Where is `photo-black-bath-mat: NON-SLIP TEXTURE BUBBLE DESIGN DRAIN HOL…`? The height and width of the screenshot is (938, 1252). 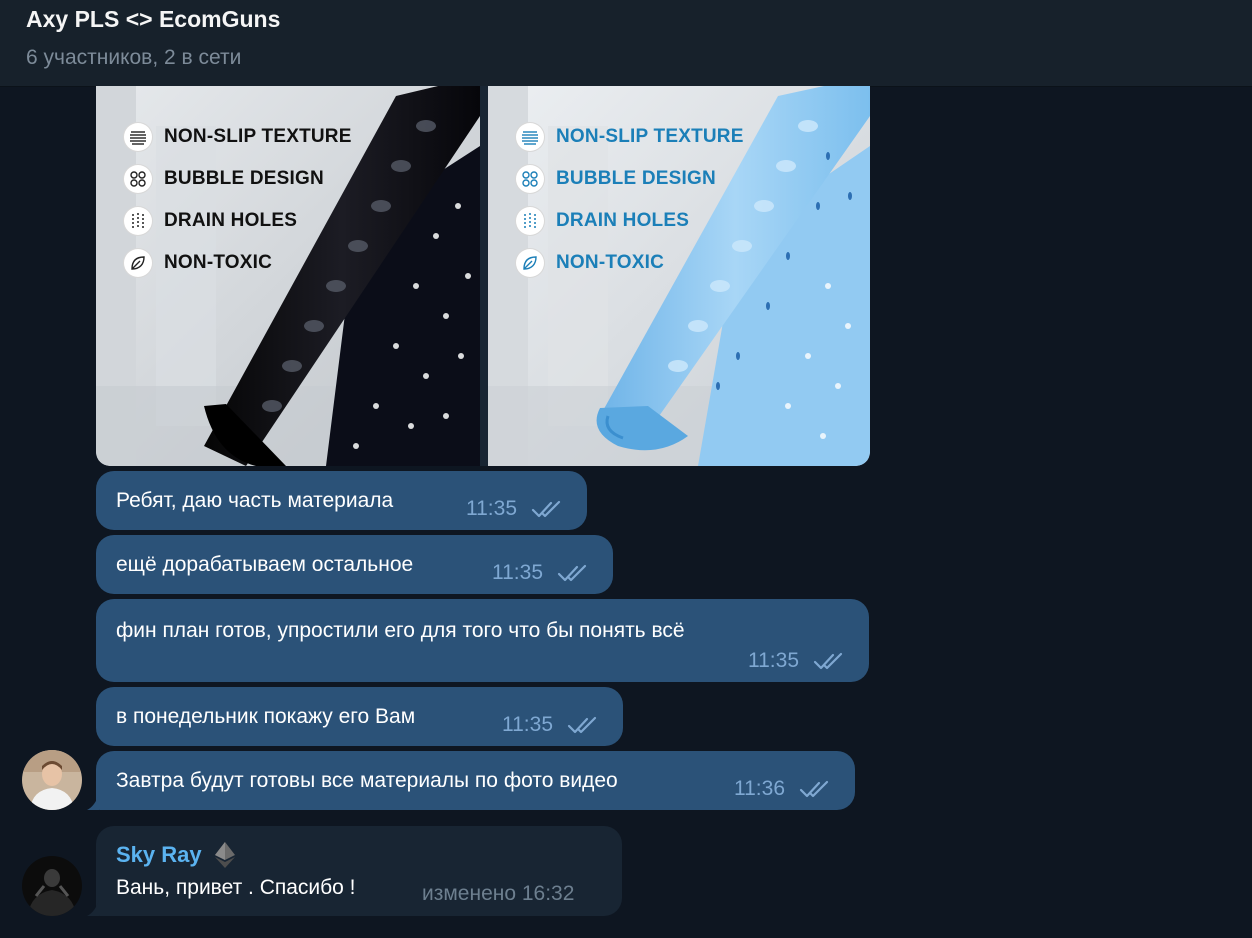
photo-black-bath-mat: NON-SLIP TEXTURE BUBBLE DESIGN DRAIN HOL… is located at coordinates (288, 276).